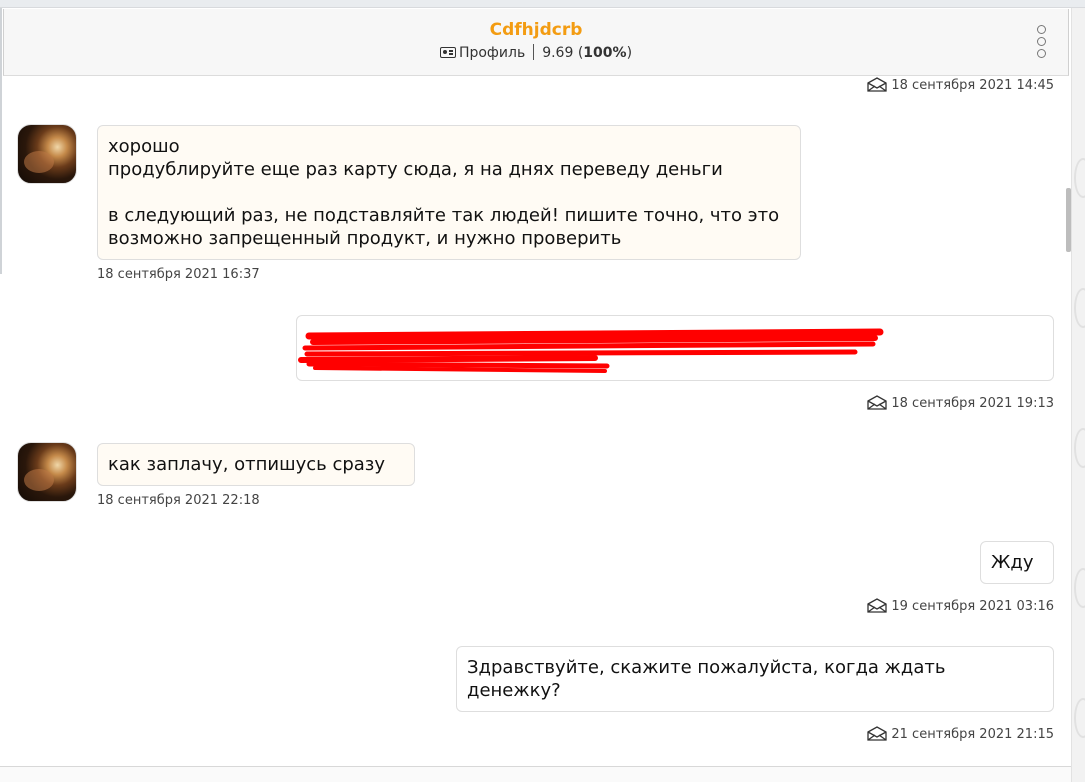  I want to click on window-top-border, so click(542, 4).